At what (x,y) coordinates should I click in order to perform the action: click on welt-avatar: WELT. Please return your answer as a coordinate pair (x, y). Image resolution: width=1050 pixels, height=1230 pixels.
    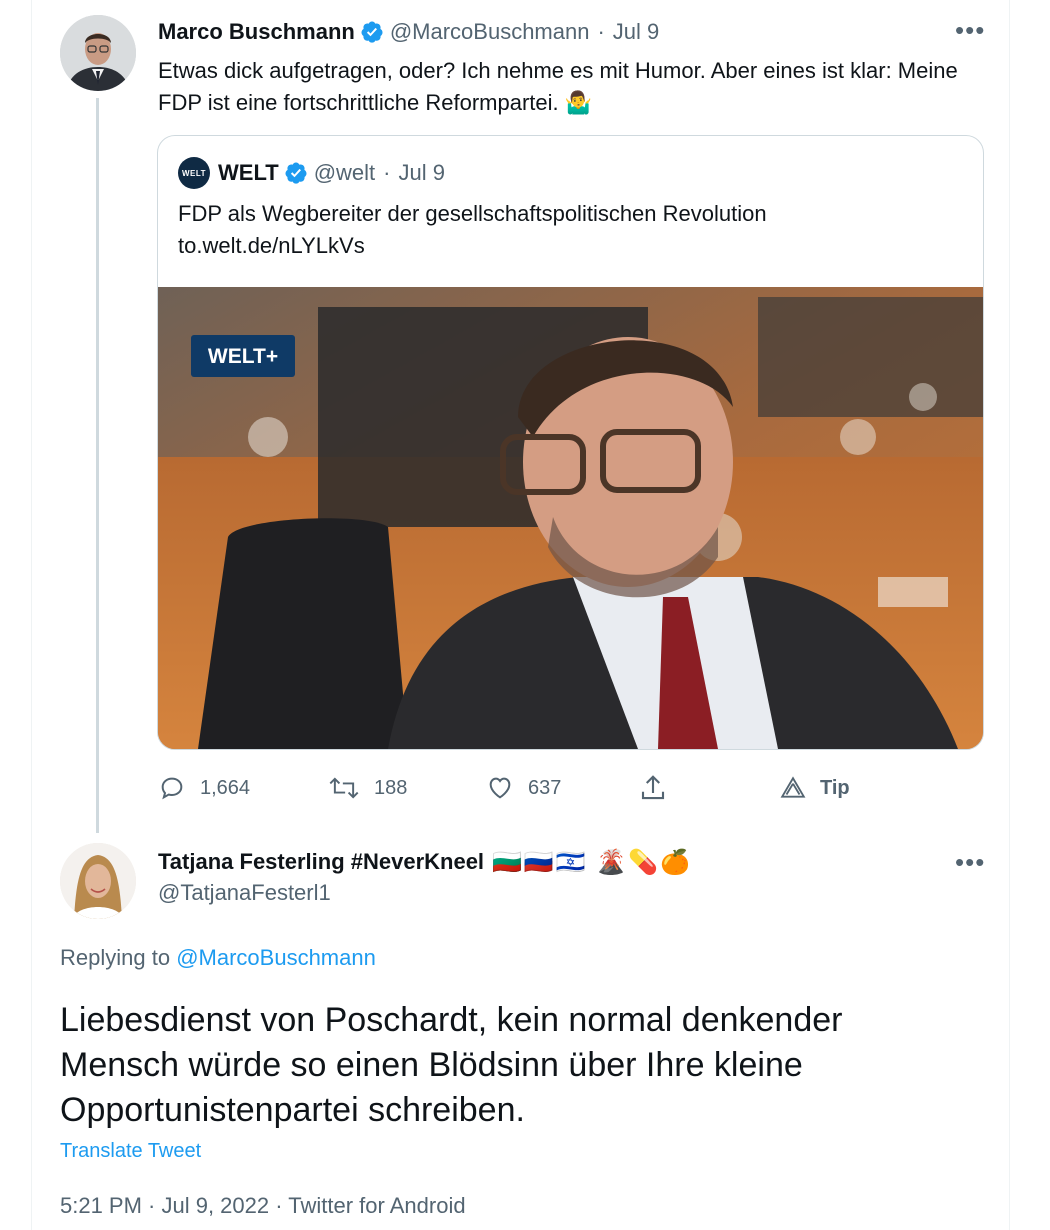
    Looking at the image, I should click on (194, 173).